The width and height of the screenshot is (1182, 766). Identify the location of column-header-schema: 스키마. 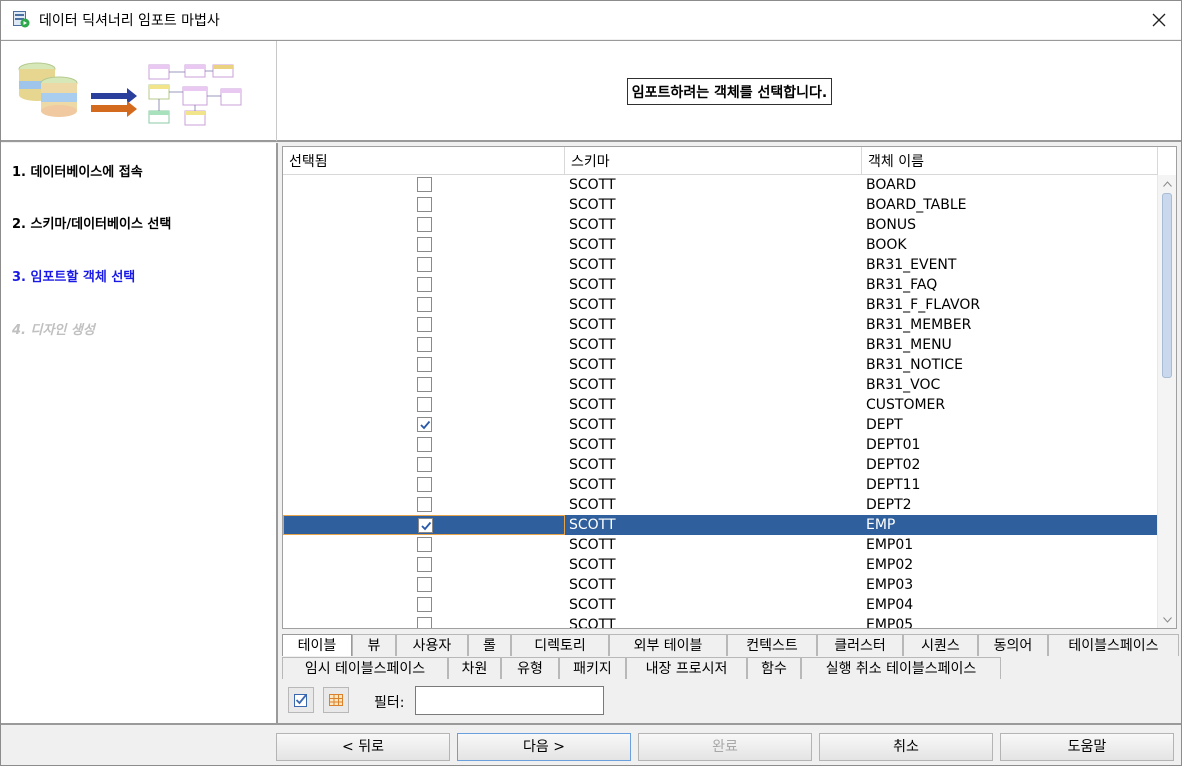
(713, 161).